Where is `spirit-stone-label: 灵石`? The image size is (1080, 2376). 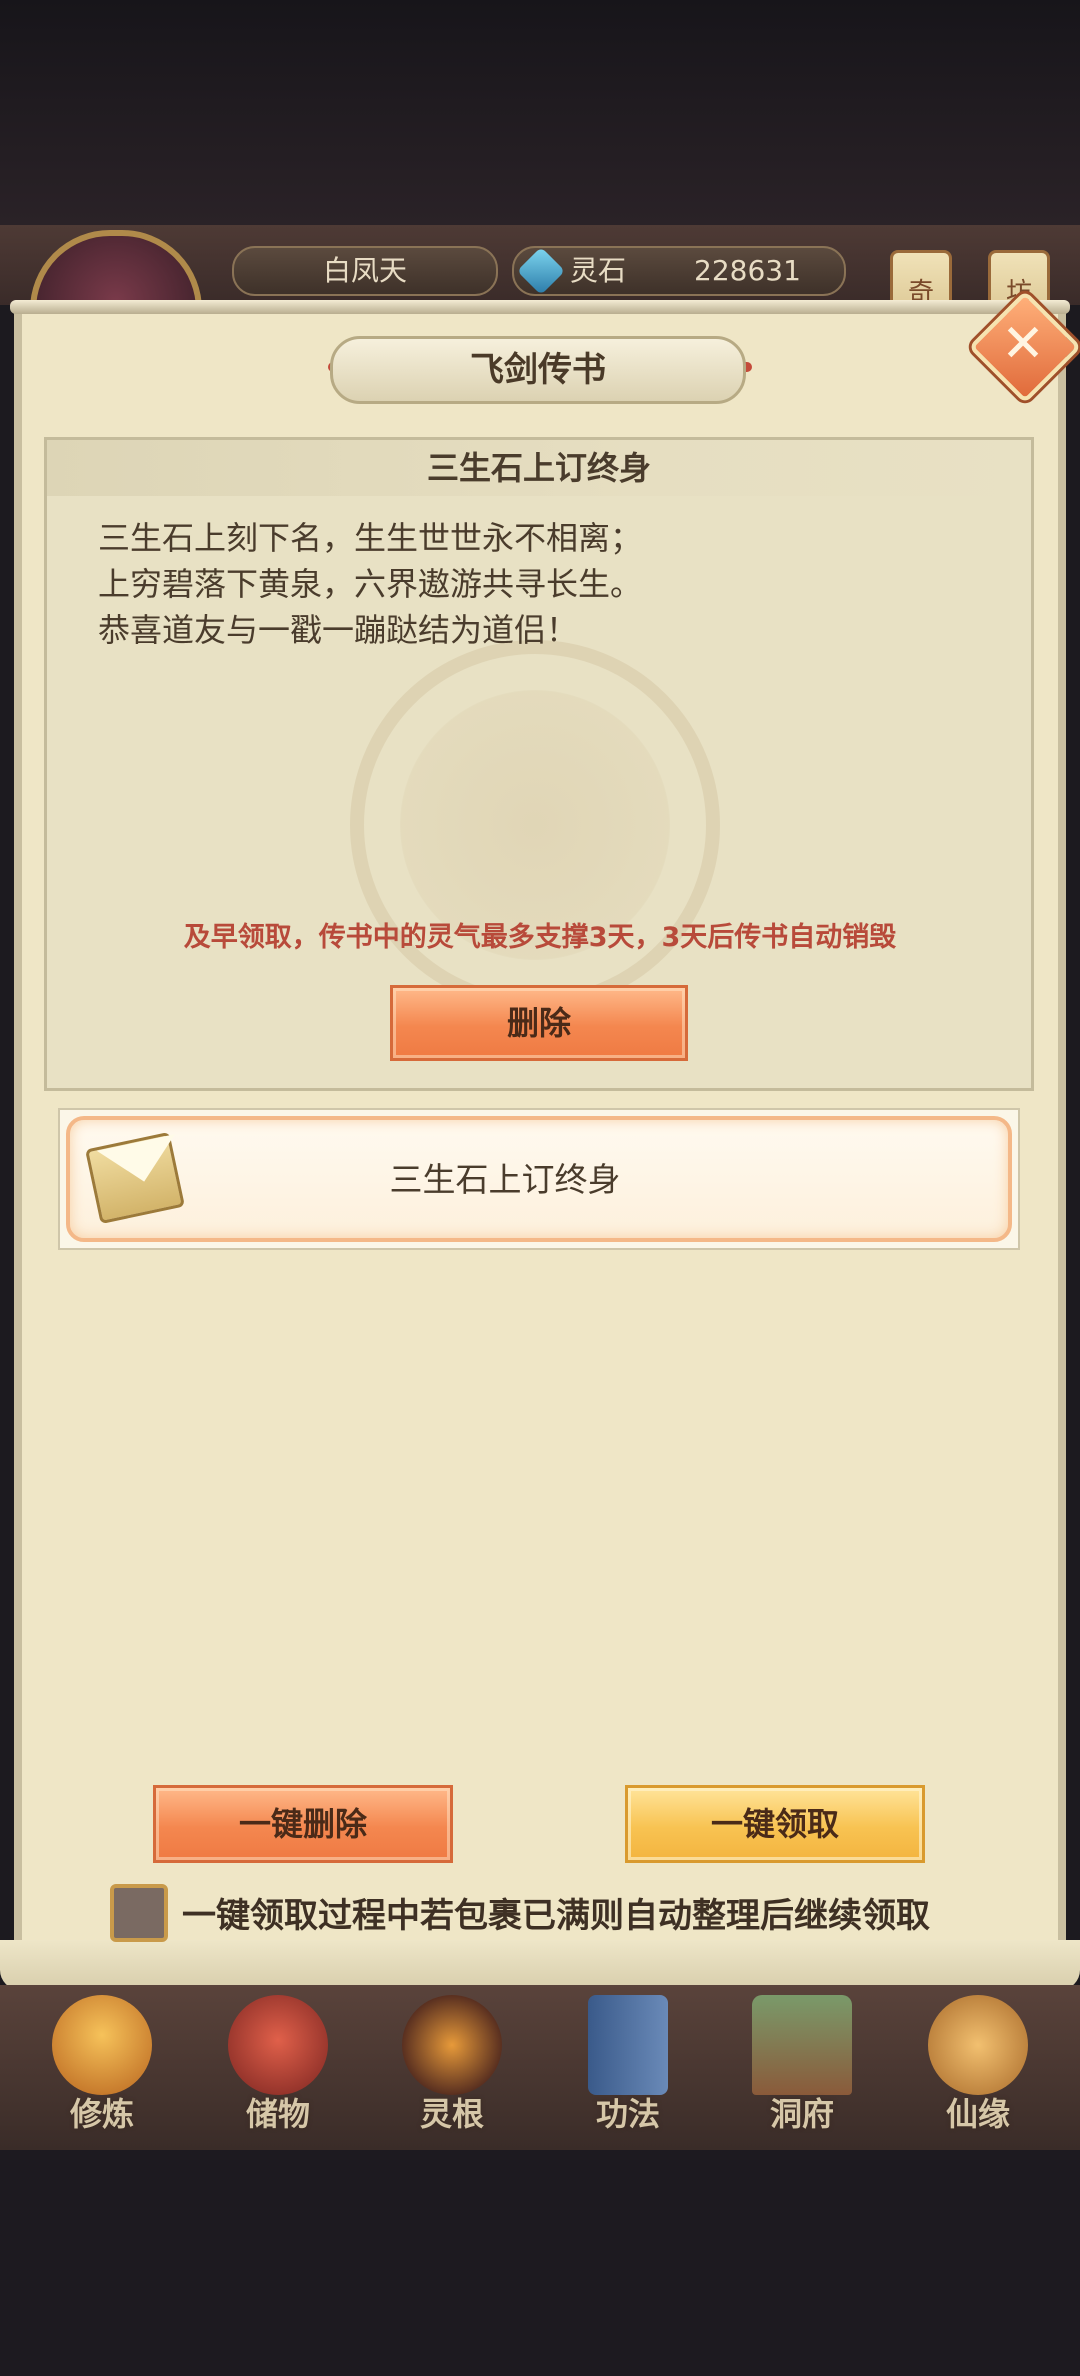 spirit-stone-label: 灵石 is located at coordinates (598, 270).